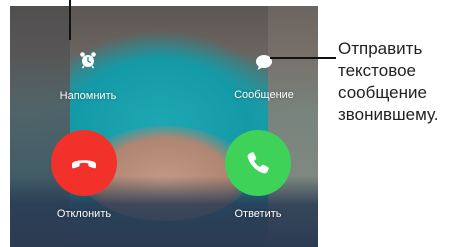  I want to click on callout-line-1: Отправить, so click(380, 48).